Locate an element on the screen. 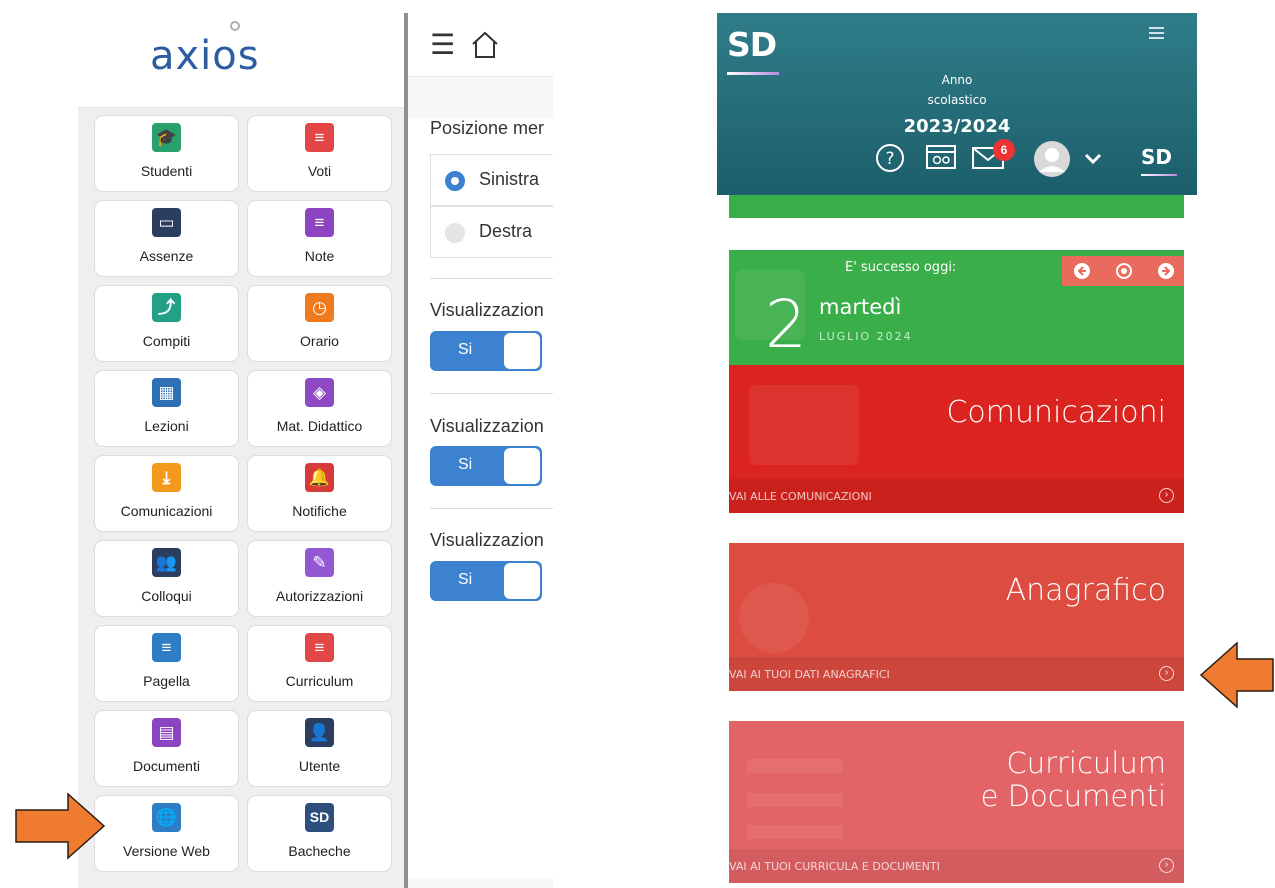 The height and width of the screenshot is (888, 1275). sd-logo: SD is located at coordinates (752, 44).